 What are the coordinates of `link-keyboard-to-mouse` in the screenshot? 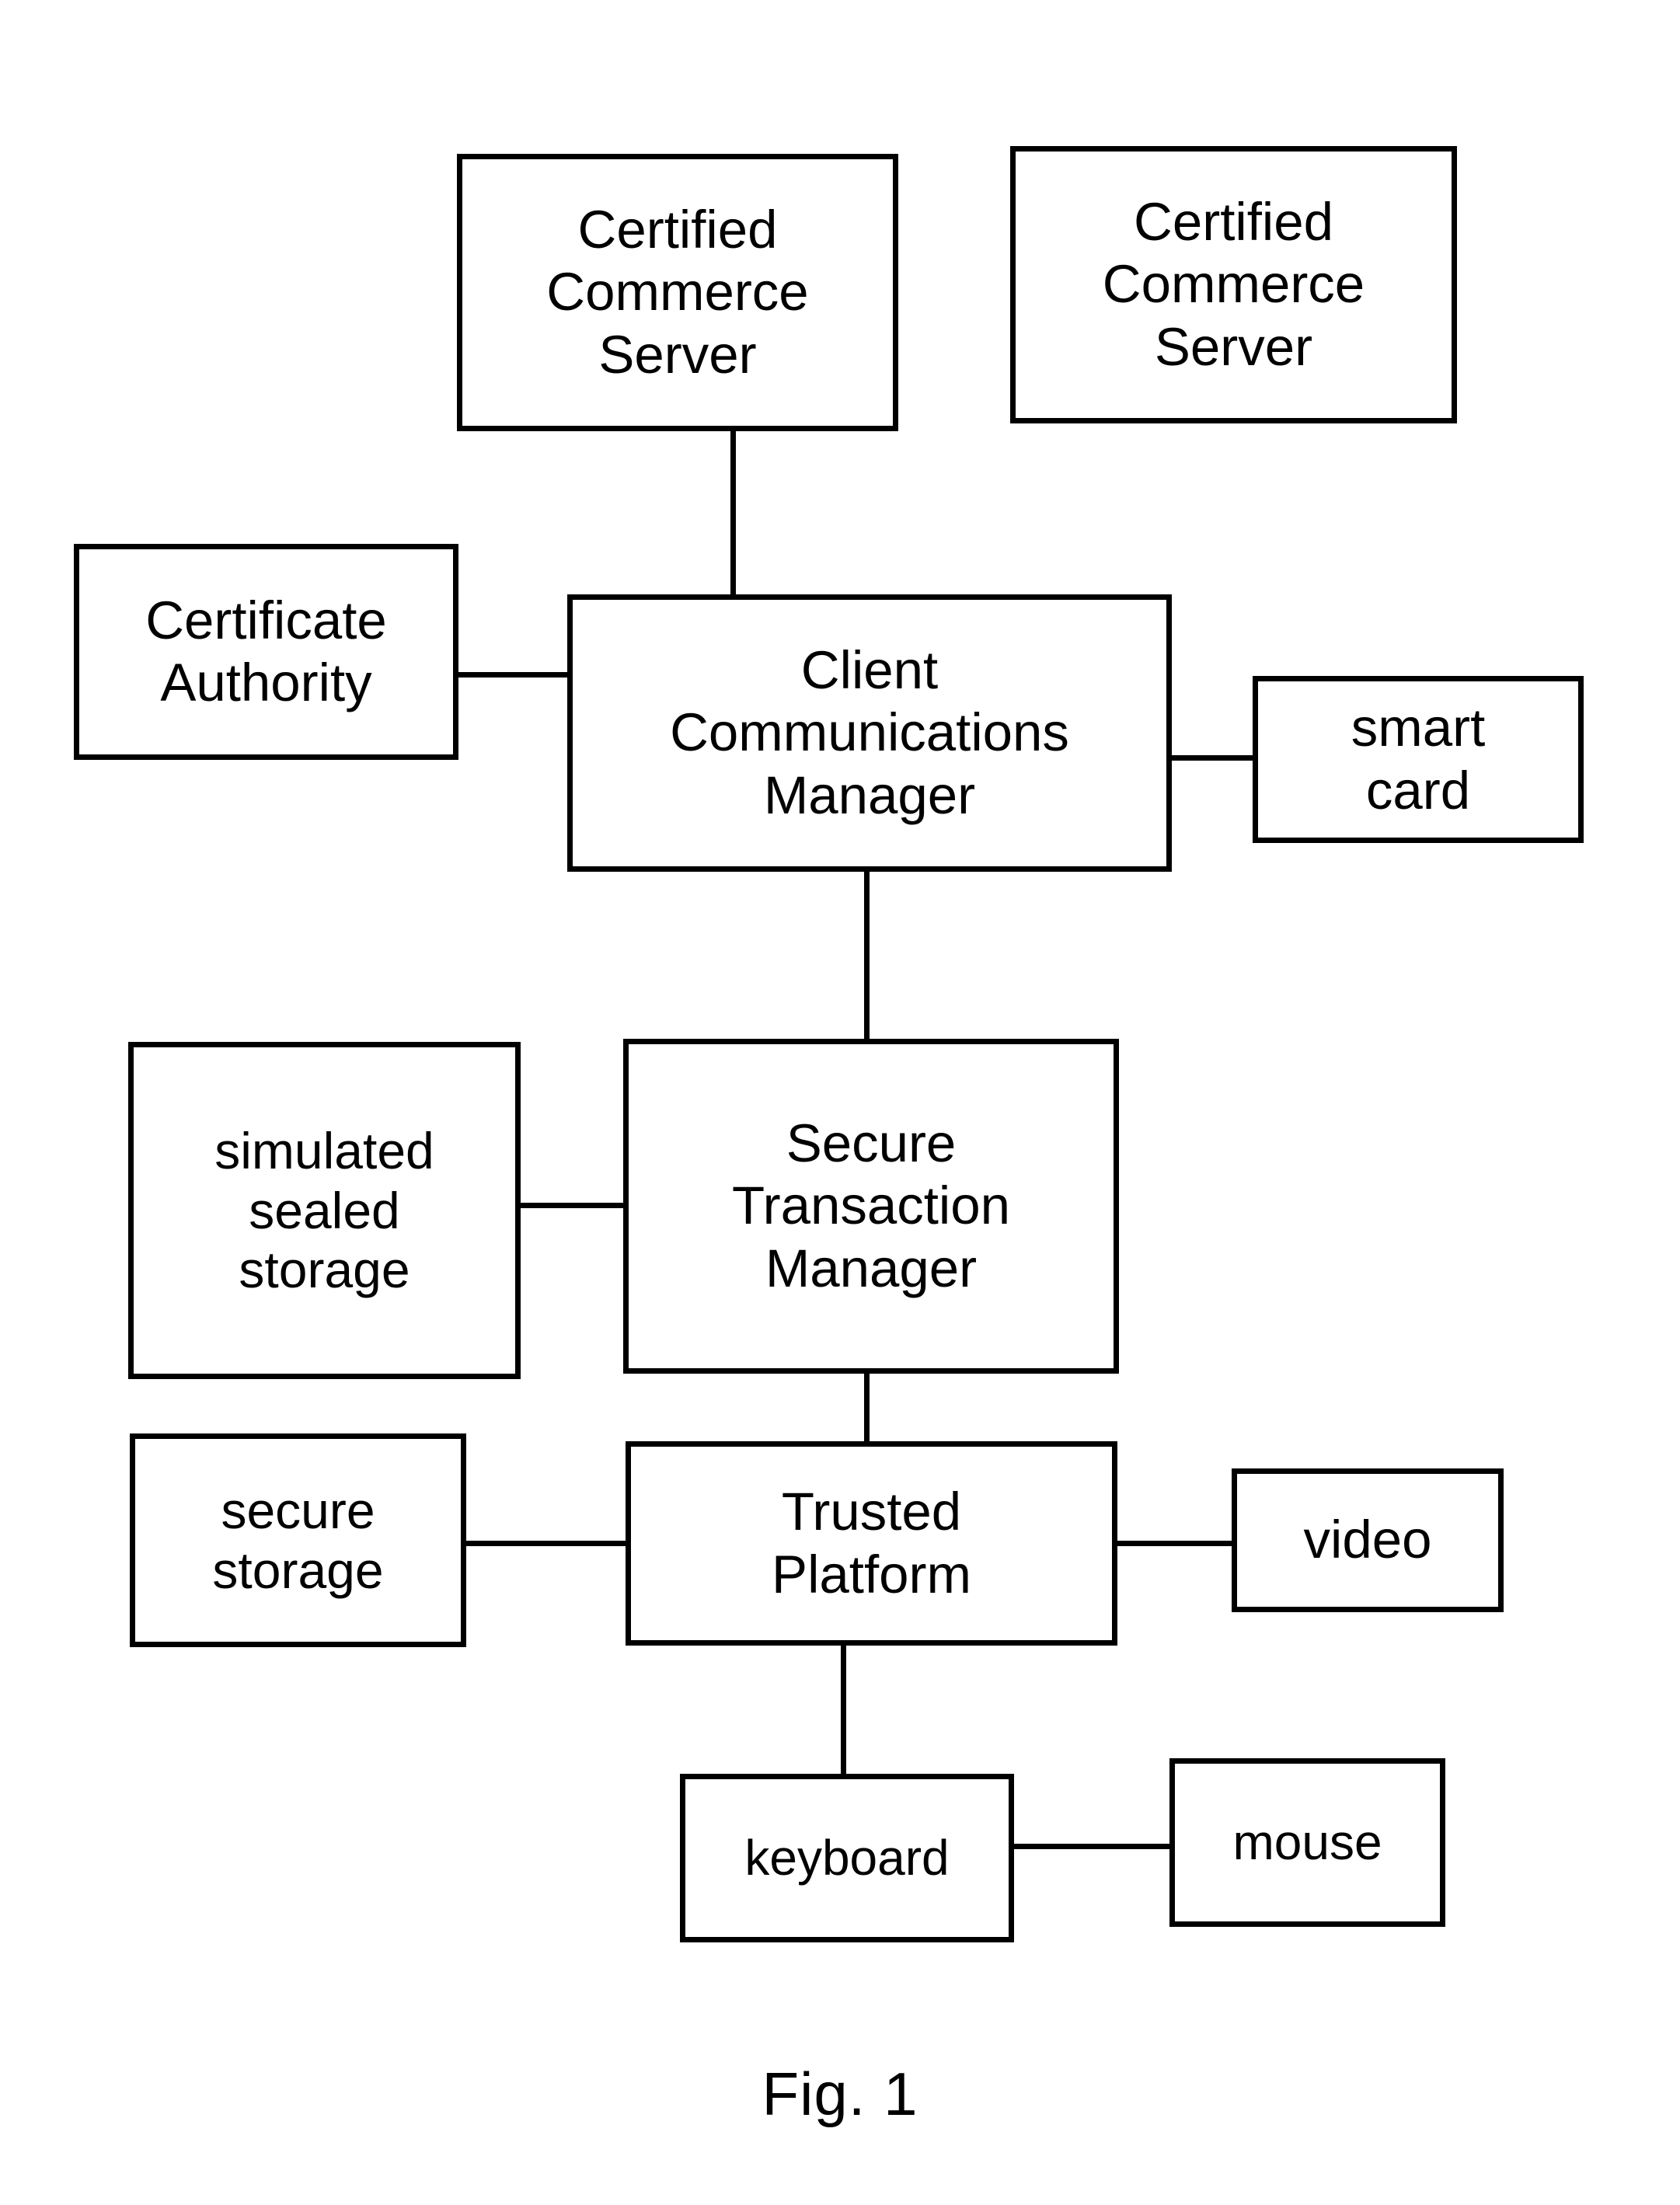 It's located at (1091, 1846).